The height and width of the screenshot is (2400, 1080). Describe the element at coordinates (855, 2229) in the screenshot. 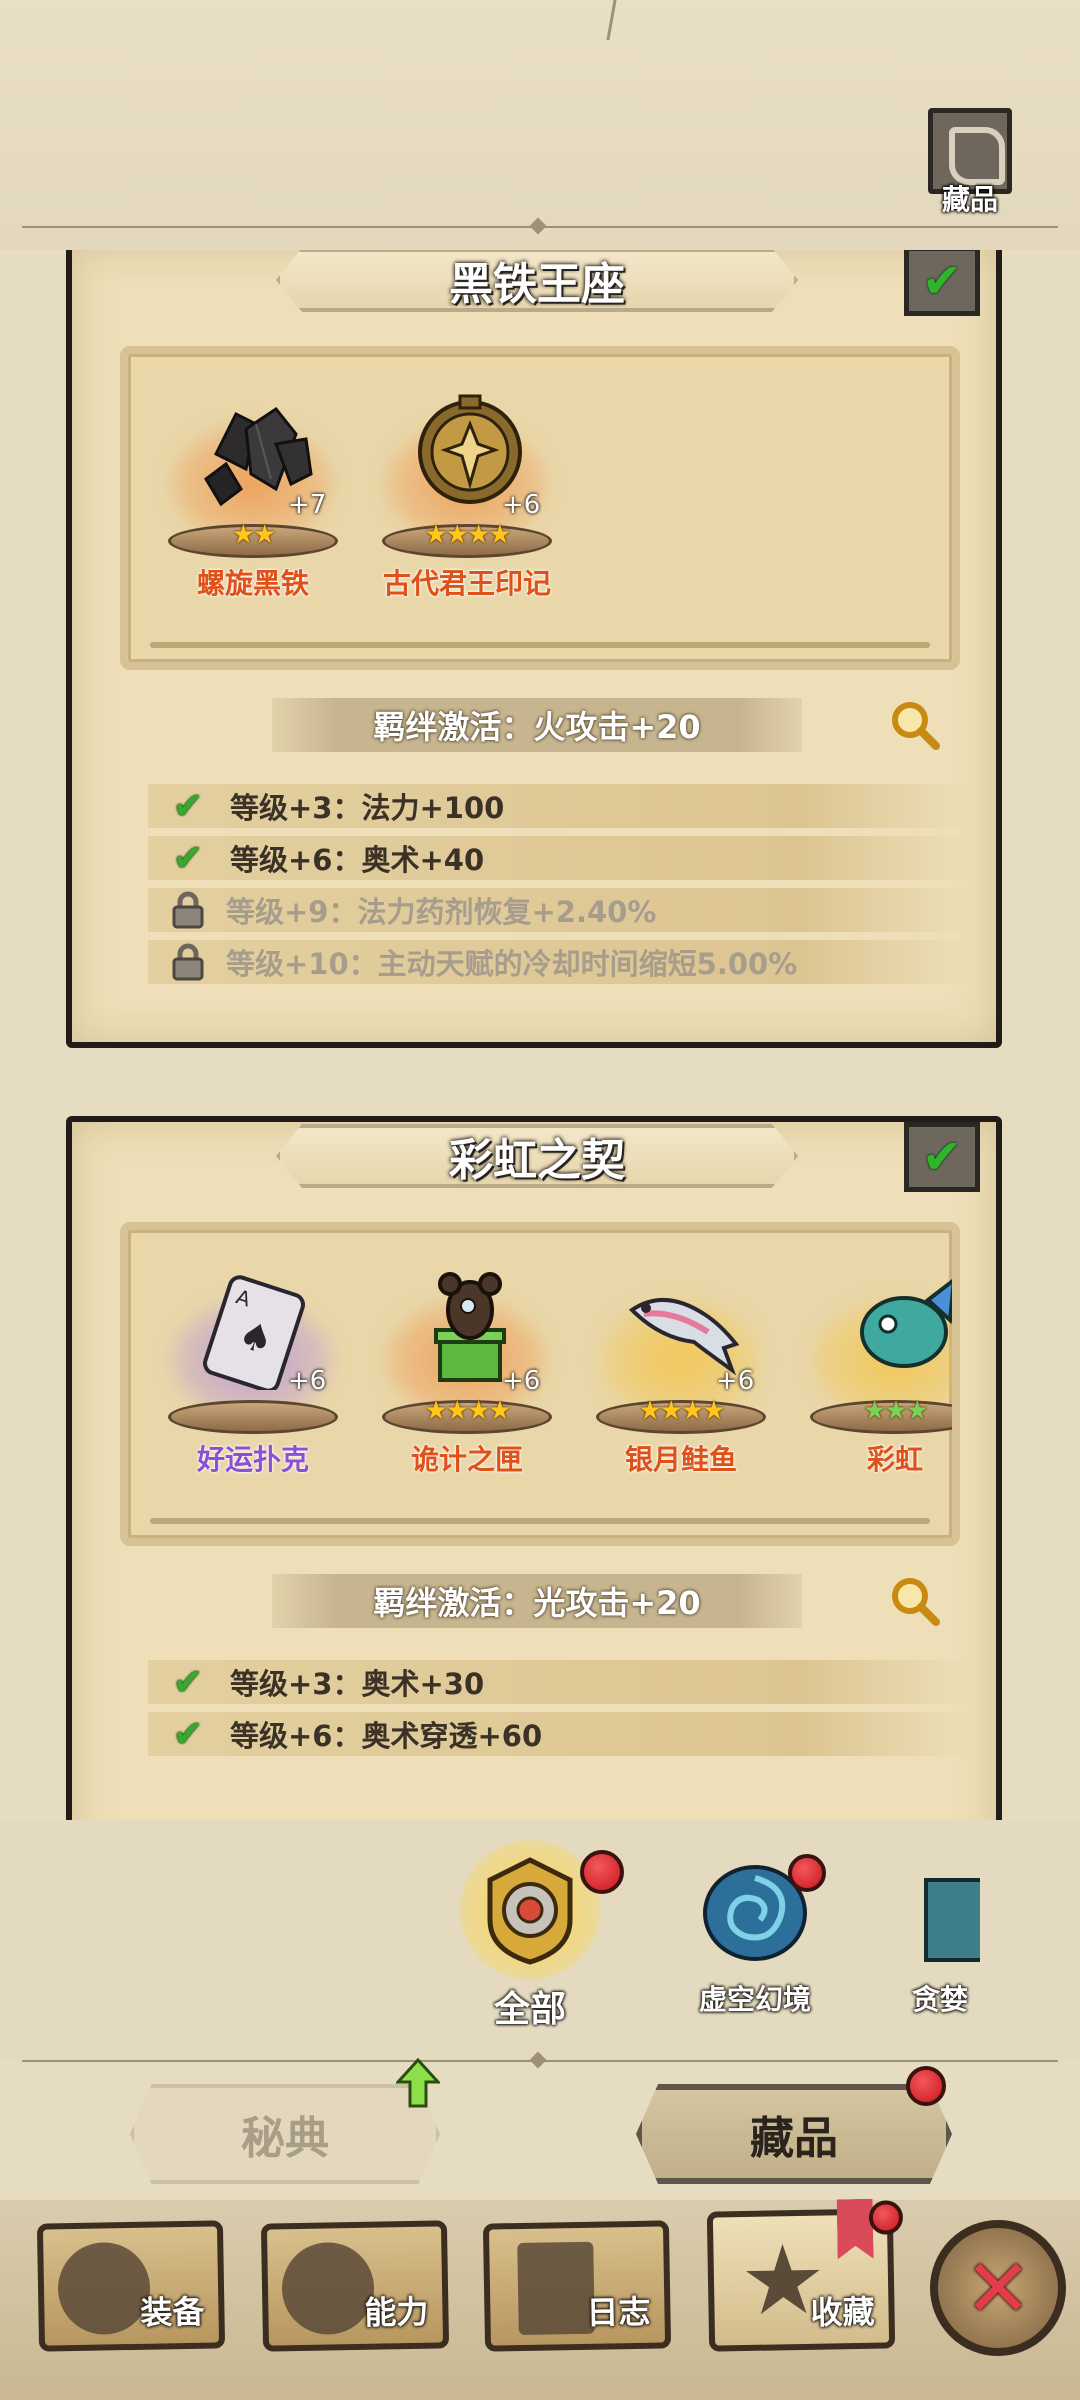

I see `bookmark-icon` at that location.